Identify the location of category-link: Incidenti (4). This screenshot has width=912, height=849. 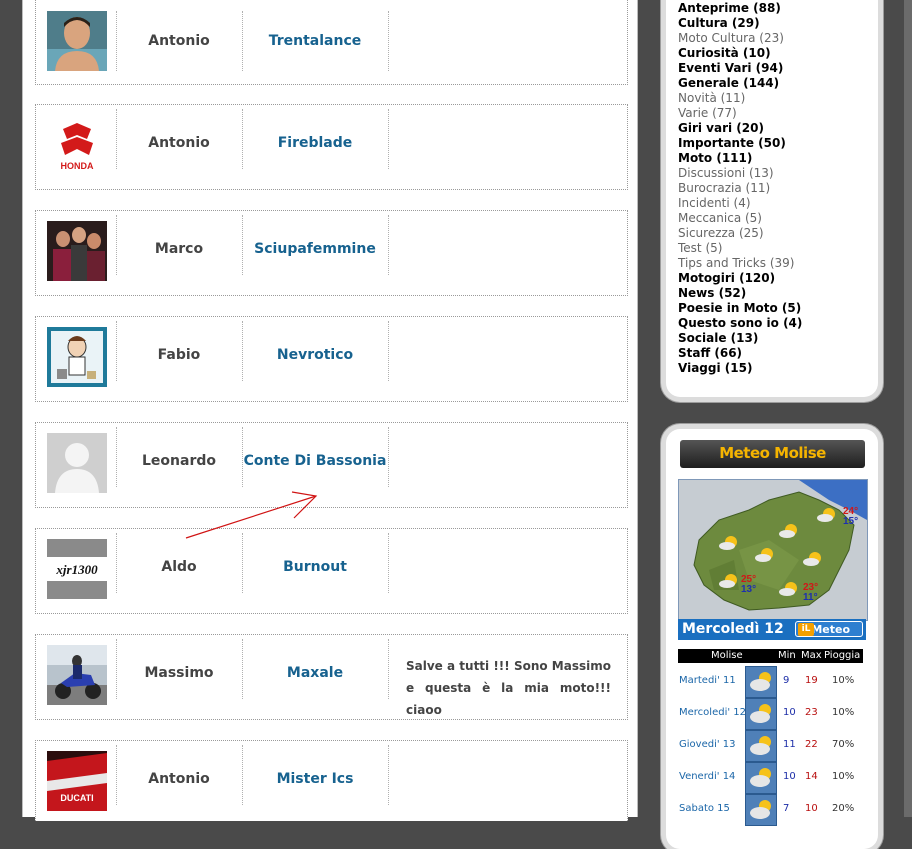
(714, 203).